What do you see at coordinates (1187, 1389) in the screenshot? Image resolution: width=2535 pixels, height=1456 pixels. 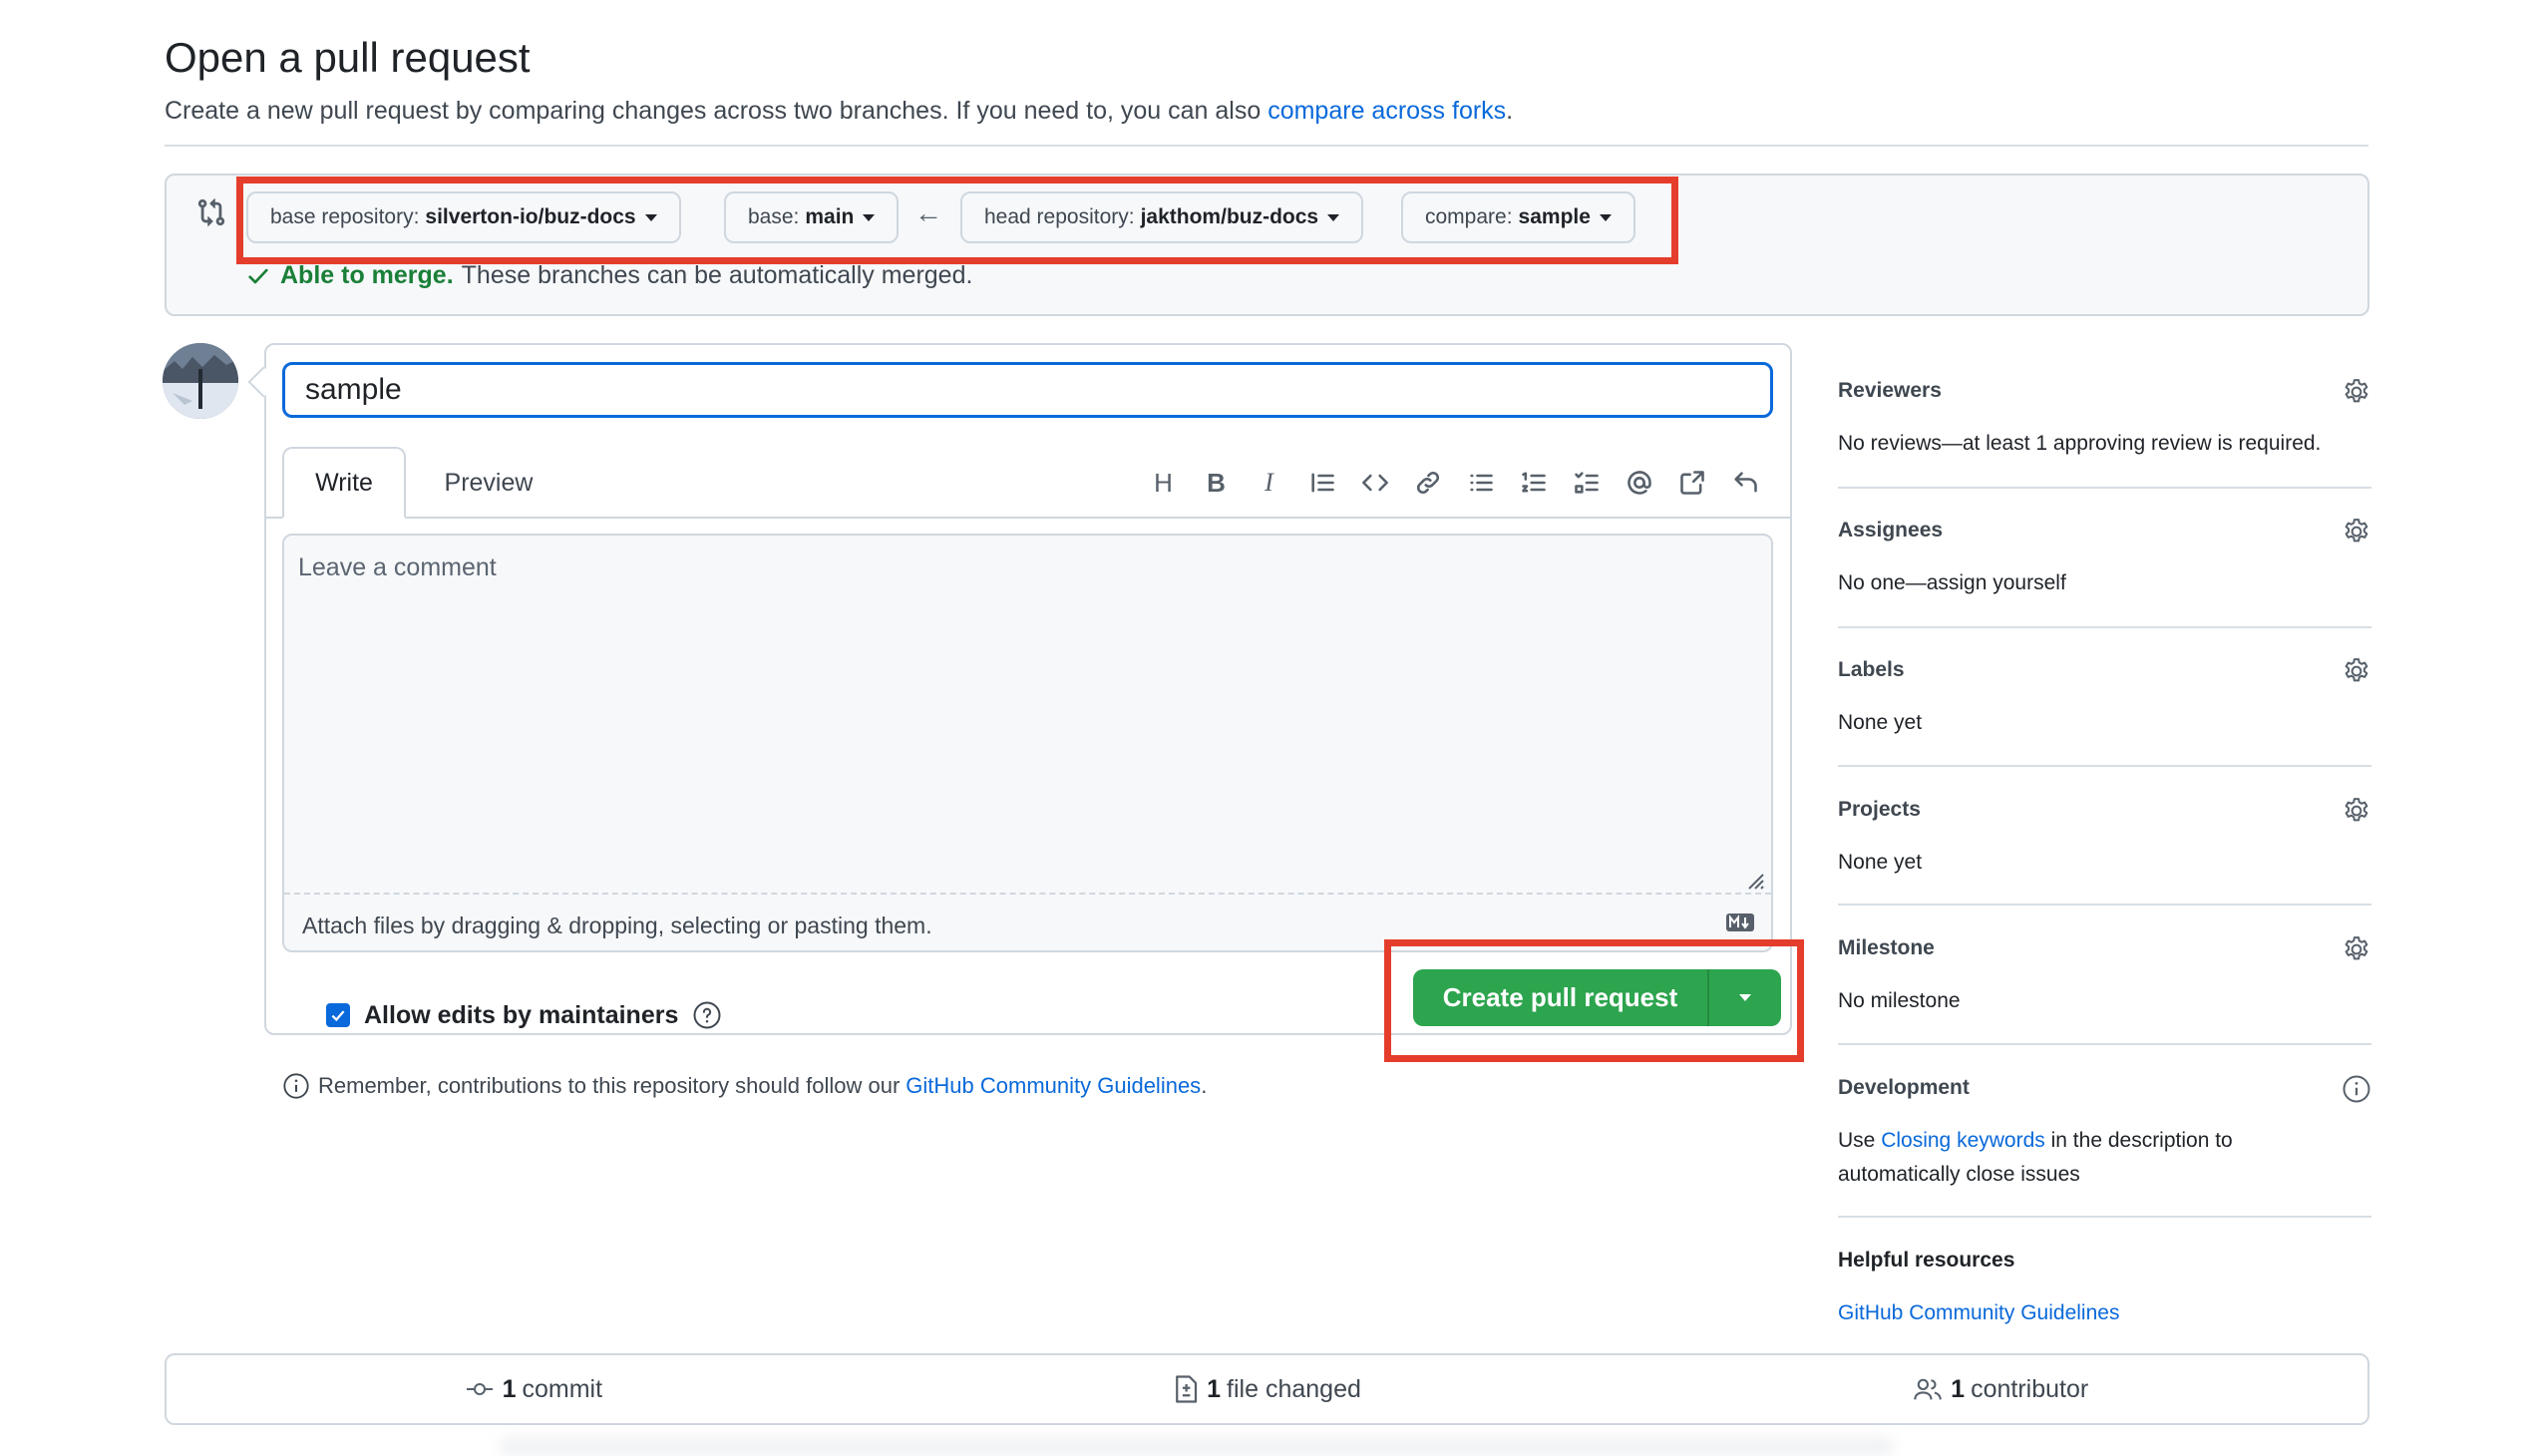 I see `file-diff-icon` at bounding box center [1187, 1389].